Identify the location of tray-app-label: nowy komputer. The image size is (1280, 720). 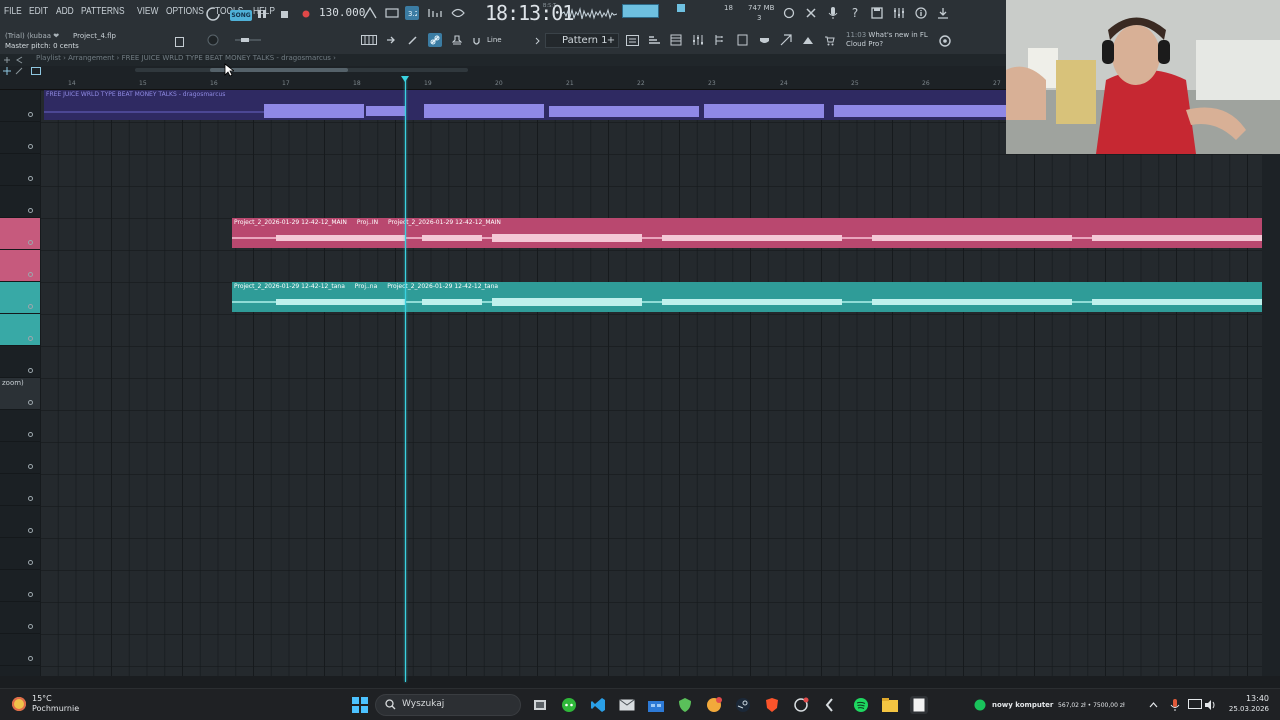
(1022, 705).